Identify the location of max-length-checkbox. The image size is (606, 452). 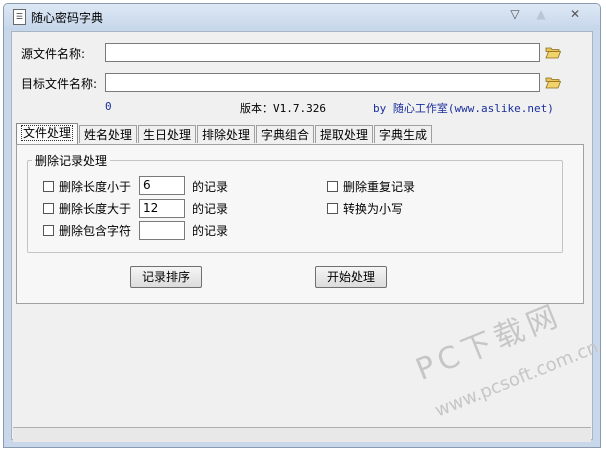
(48, 208).